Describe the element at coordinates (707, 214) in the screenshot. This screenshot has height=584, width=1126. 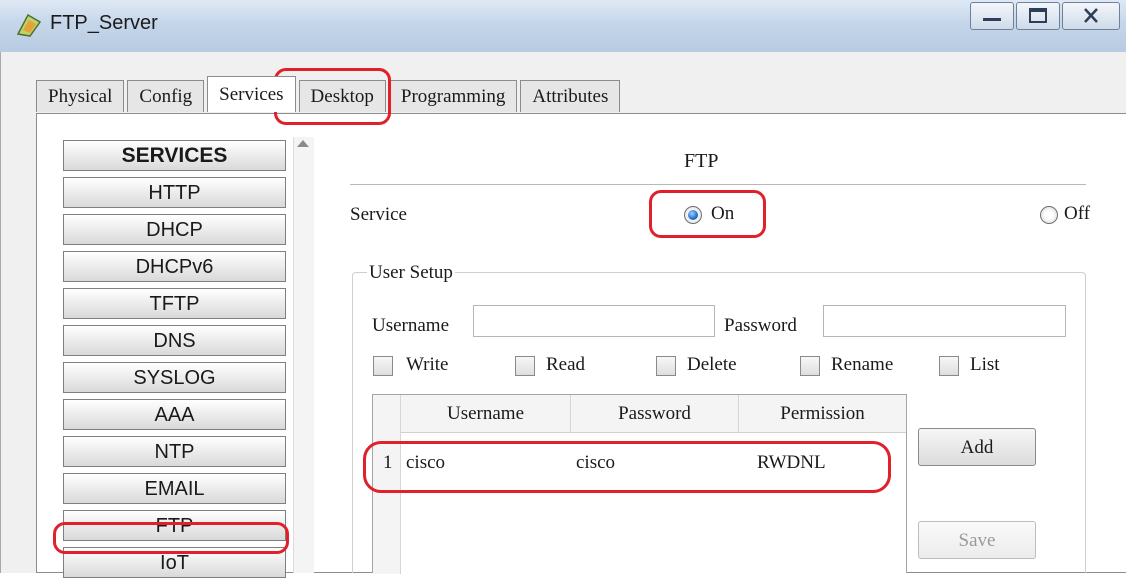
I see `highlight-service-on` at that location.